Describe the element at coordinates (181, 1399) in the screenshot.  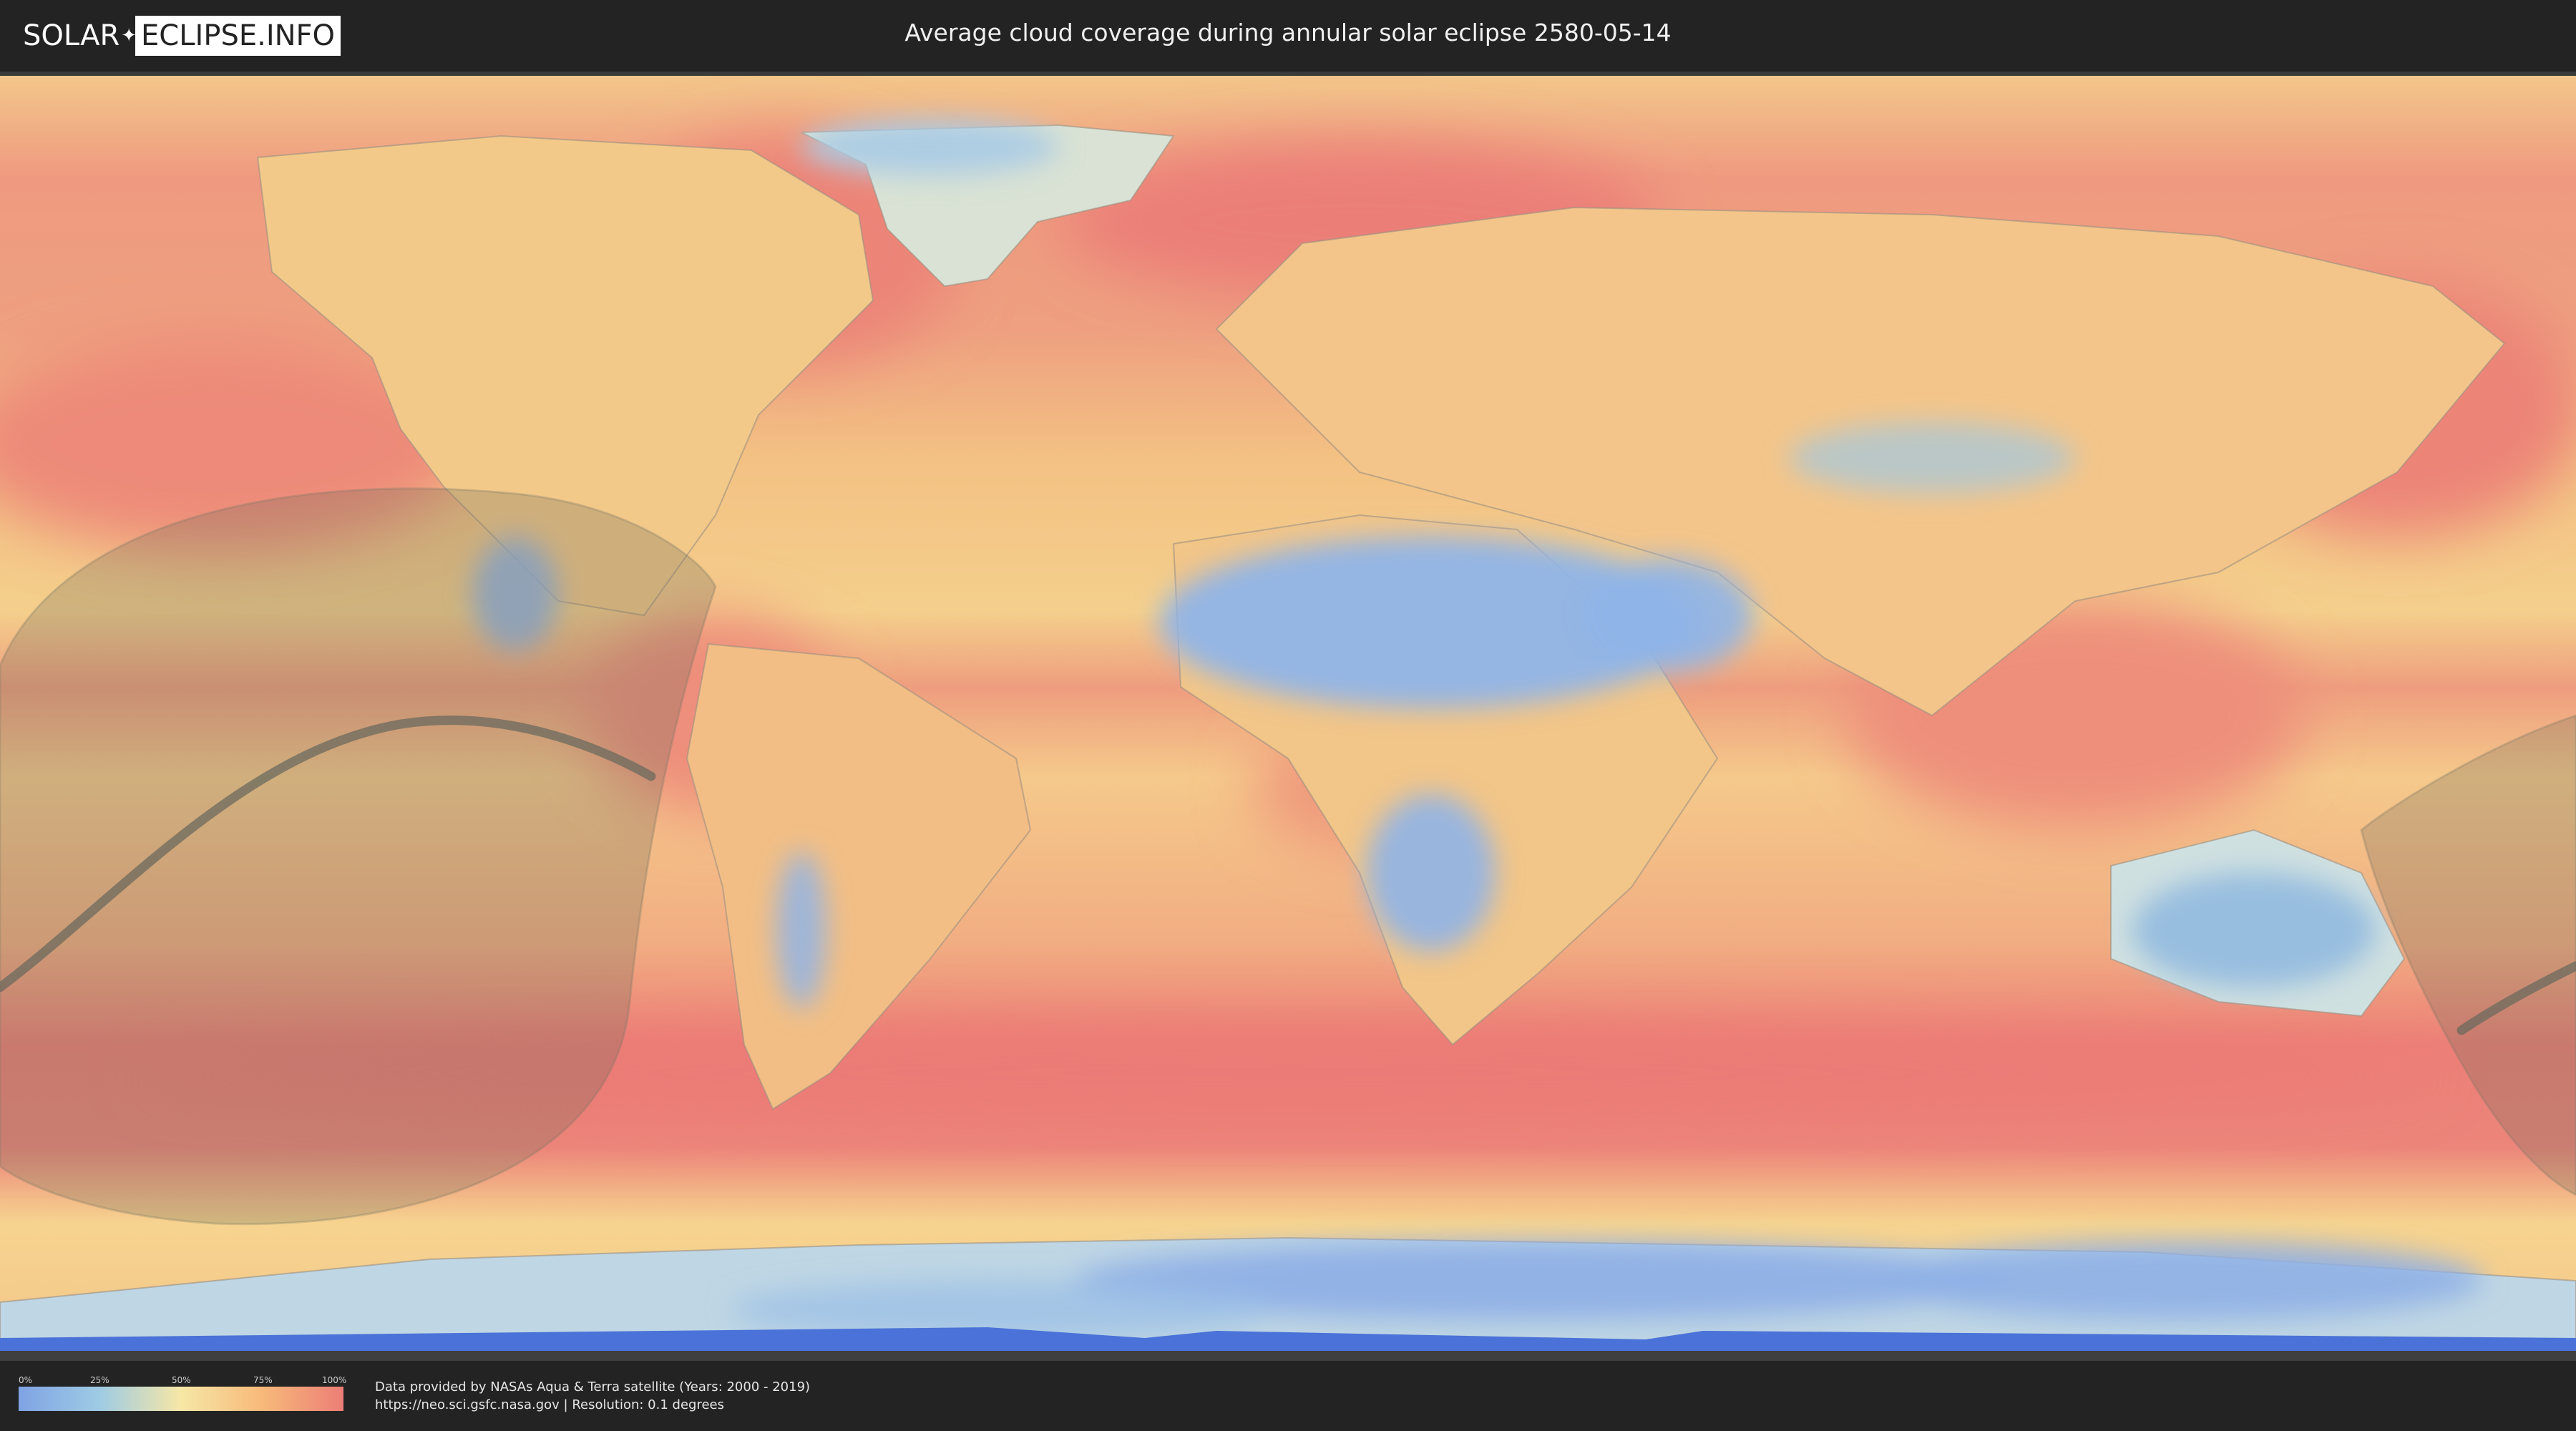
I see `legend-color-bar` at that location.